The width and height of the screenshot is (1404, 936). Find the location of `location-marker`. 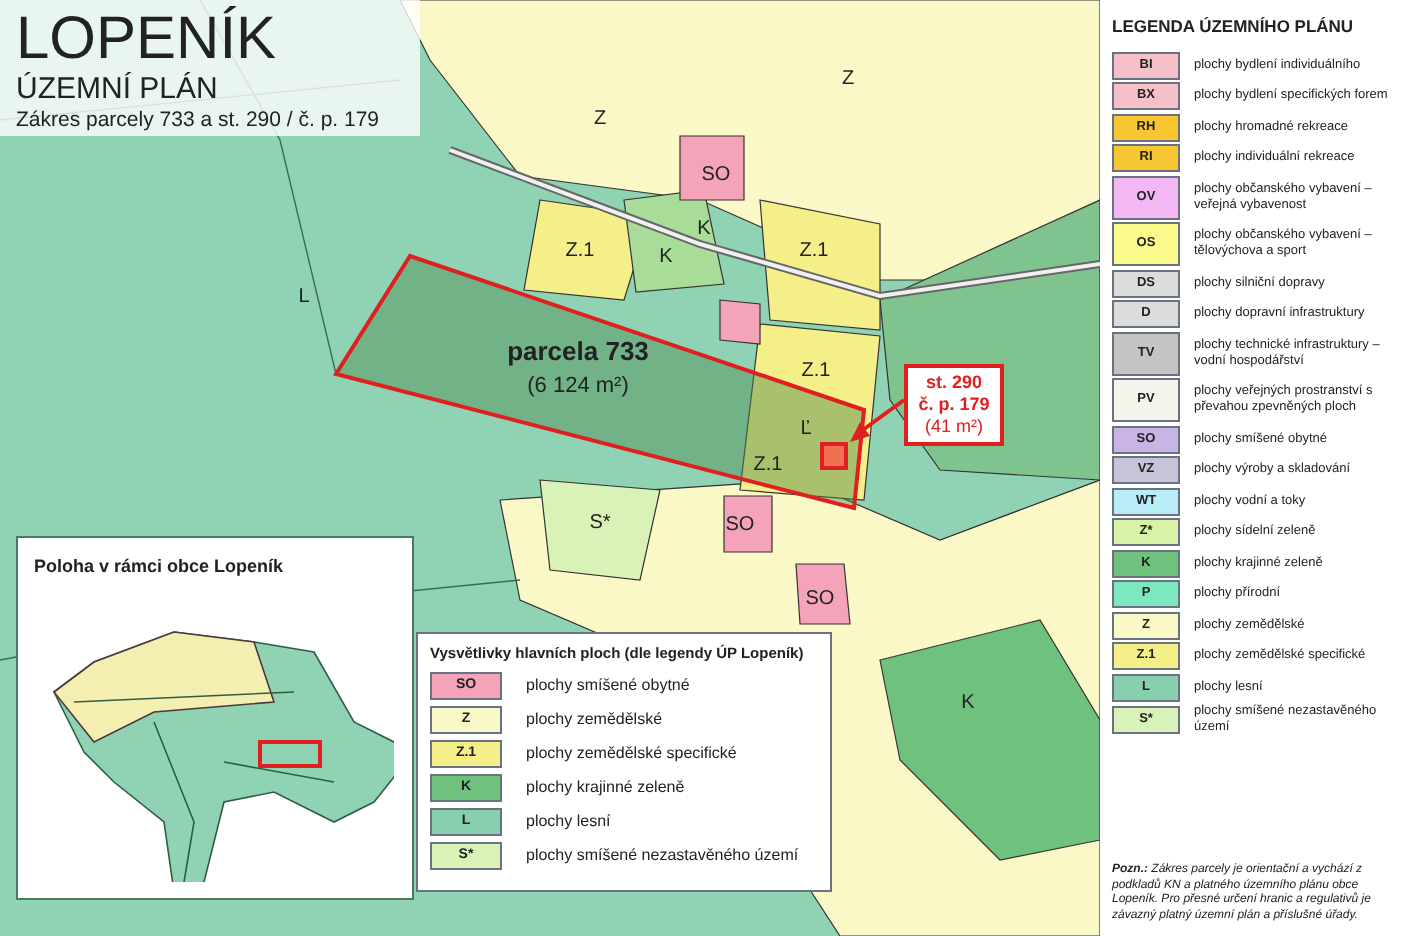

location-marker is located at coordinates (290, 753).